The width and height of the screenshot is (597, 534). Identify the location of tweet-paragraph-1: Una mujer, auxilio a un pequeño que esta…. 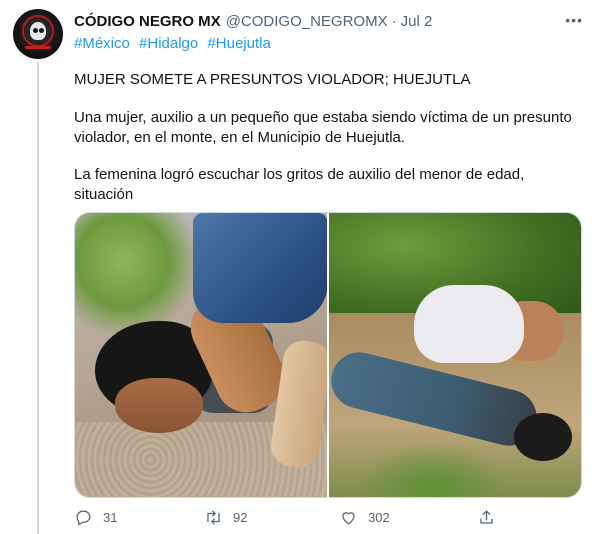
(323, 127).